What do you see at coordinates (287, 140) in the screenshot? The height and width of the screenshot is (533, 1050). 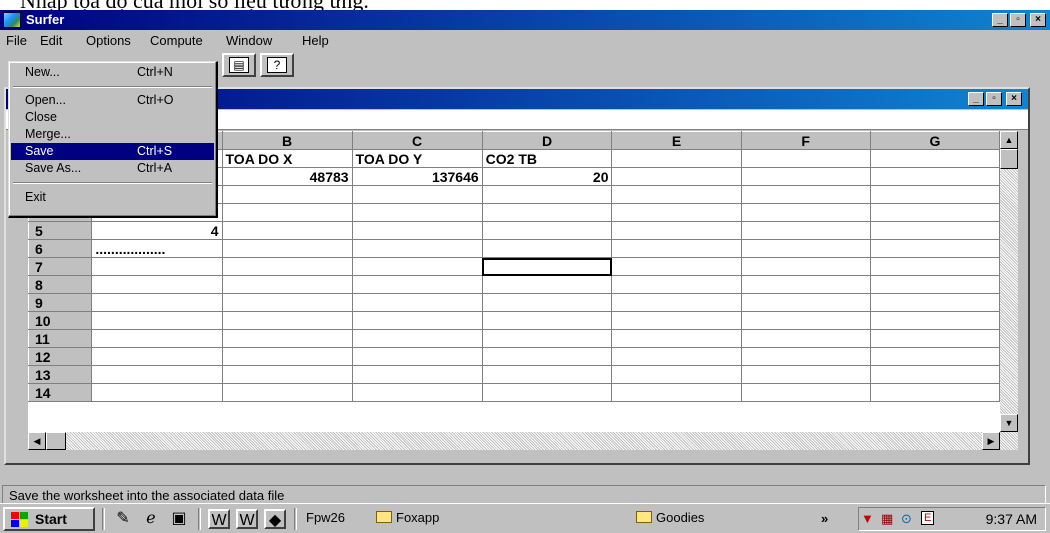 I see `column-header-b: B` at bounding box center [287, 140].